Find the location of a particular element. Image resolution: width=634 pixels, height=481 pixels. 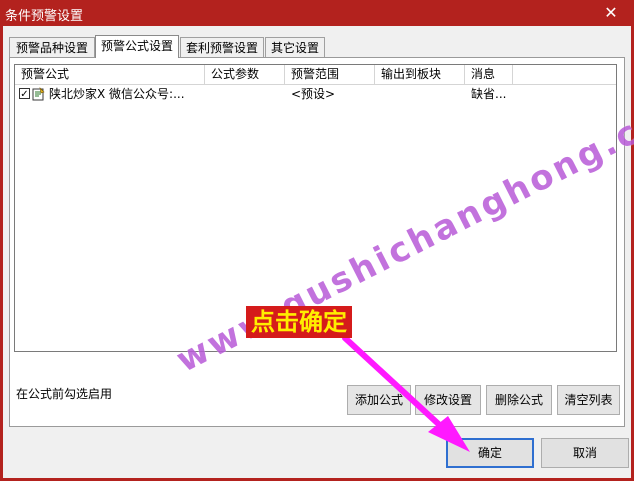

click-ok-annotation: 点击确定 is located at coordinates (299, 322).